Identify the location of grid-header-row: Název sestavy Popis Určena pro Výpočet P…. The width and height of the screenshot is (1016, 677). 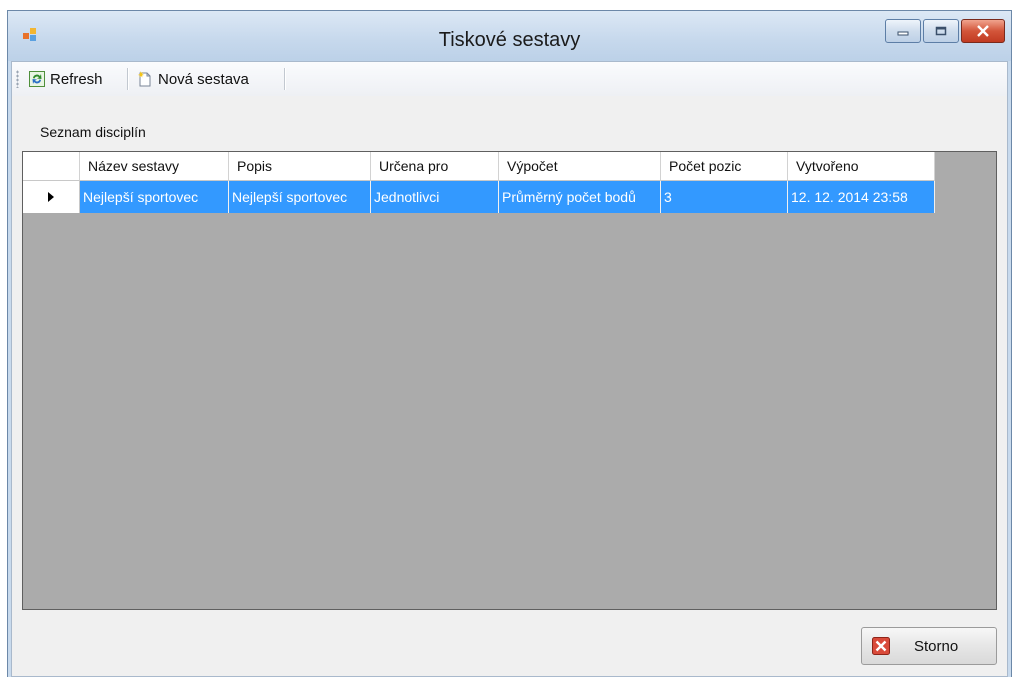
(479, 166).